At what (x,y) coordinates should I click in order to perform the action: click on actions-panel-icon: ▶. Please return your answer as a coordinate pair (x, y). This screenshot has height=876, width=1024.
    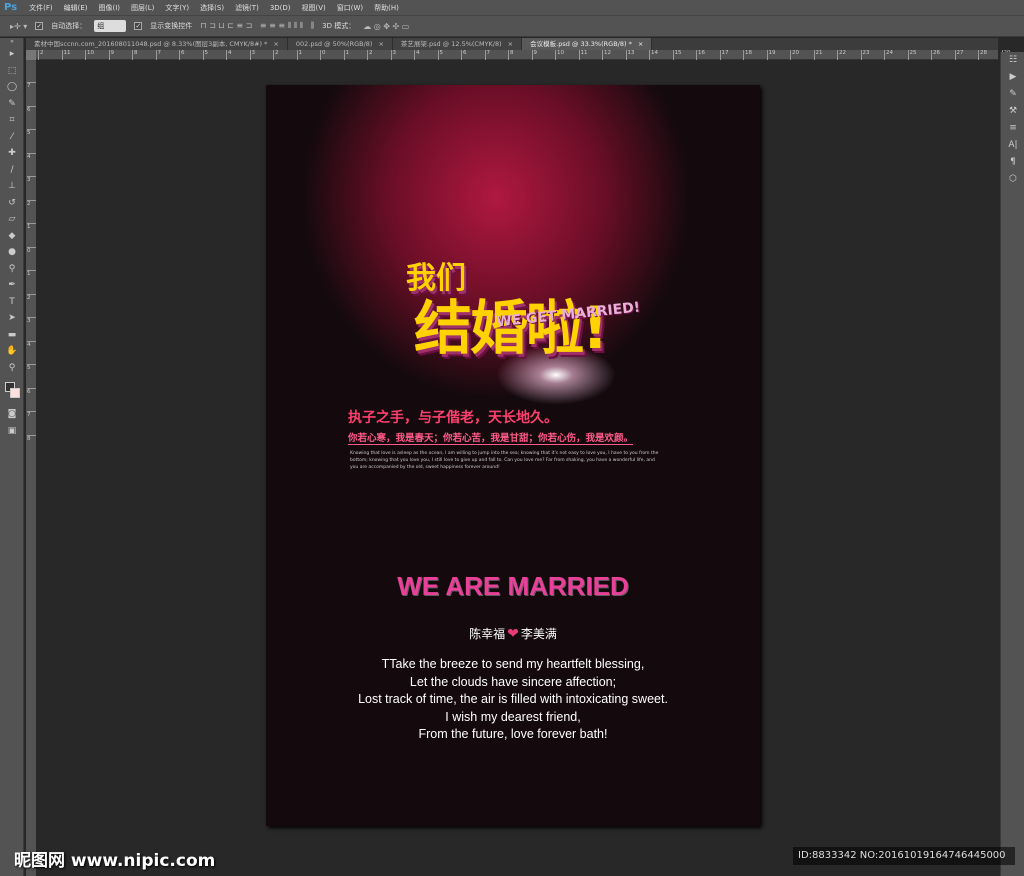
    Looking at the image, I should click on (1012, 77).